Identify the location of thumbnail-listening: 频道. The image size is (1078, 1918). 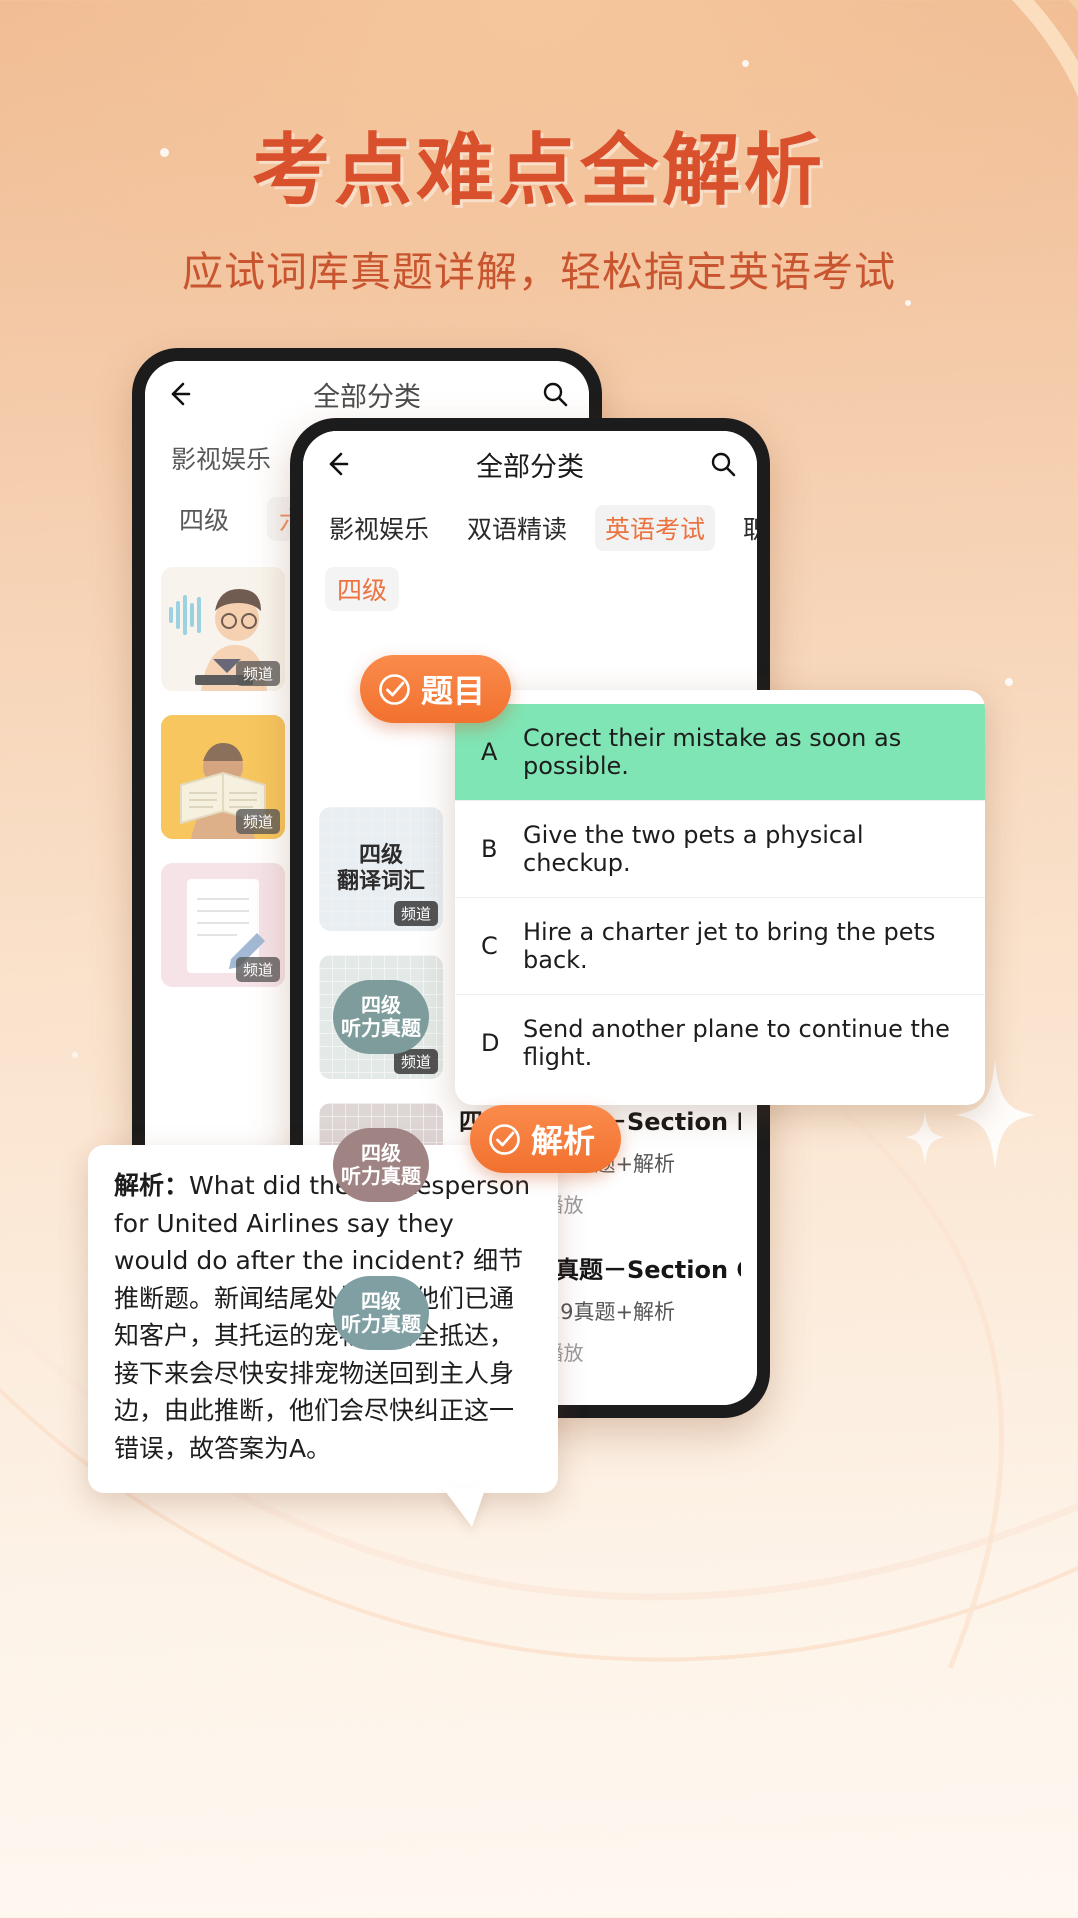
(223, 629).